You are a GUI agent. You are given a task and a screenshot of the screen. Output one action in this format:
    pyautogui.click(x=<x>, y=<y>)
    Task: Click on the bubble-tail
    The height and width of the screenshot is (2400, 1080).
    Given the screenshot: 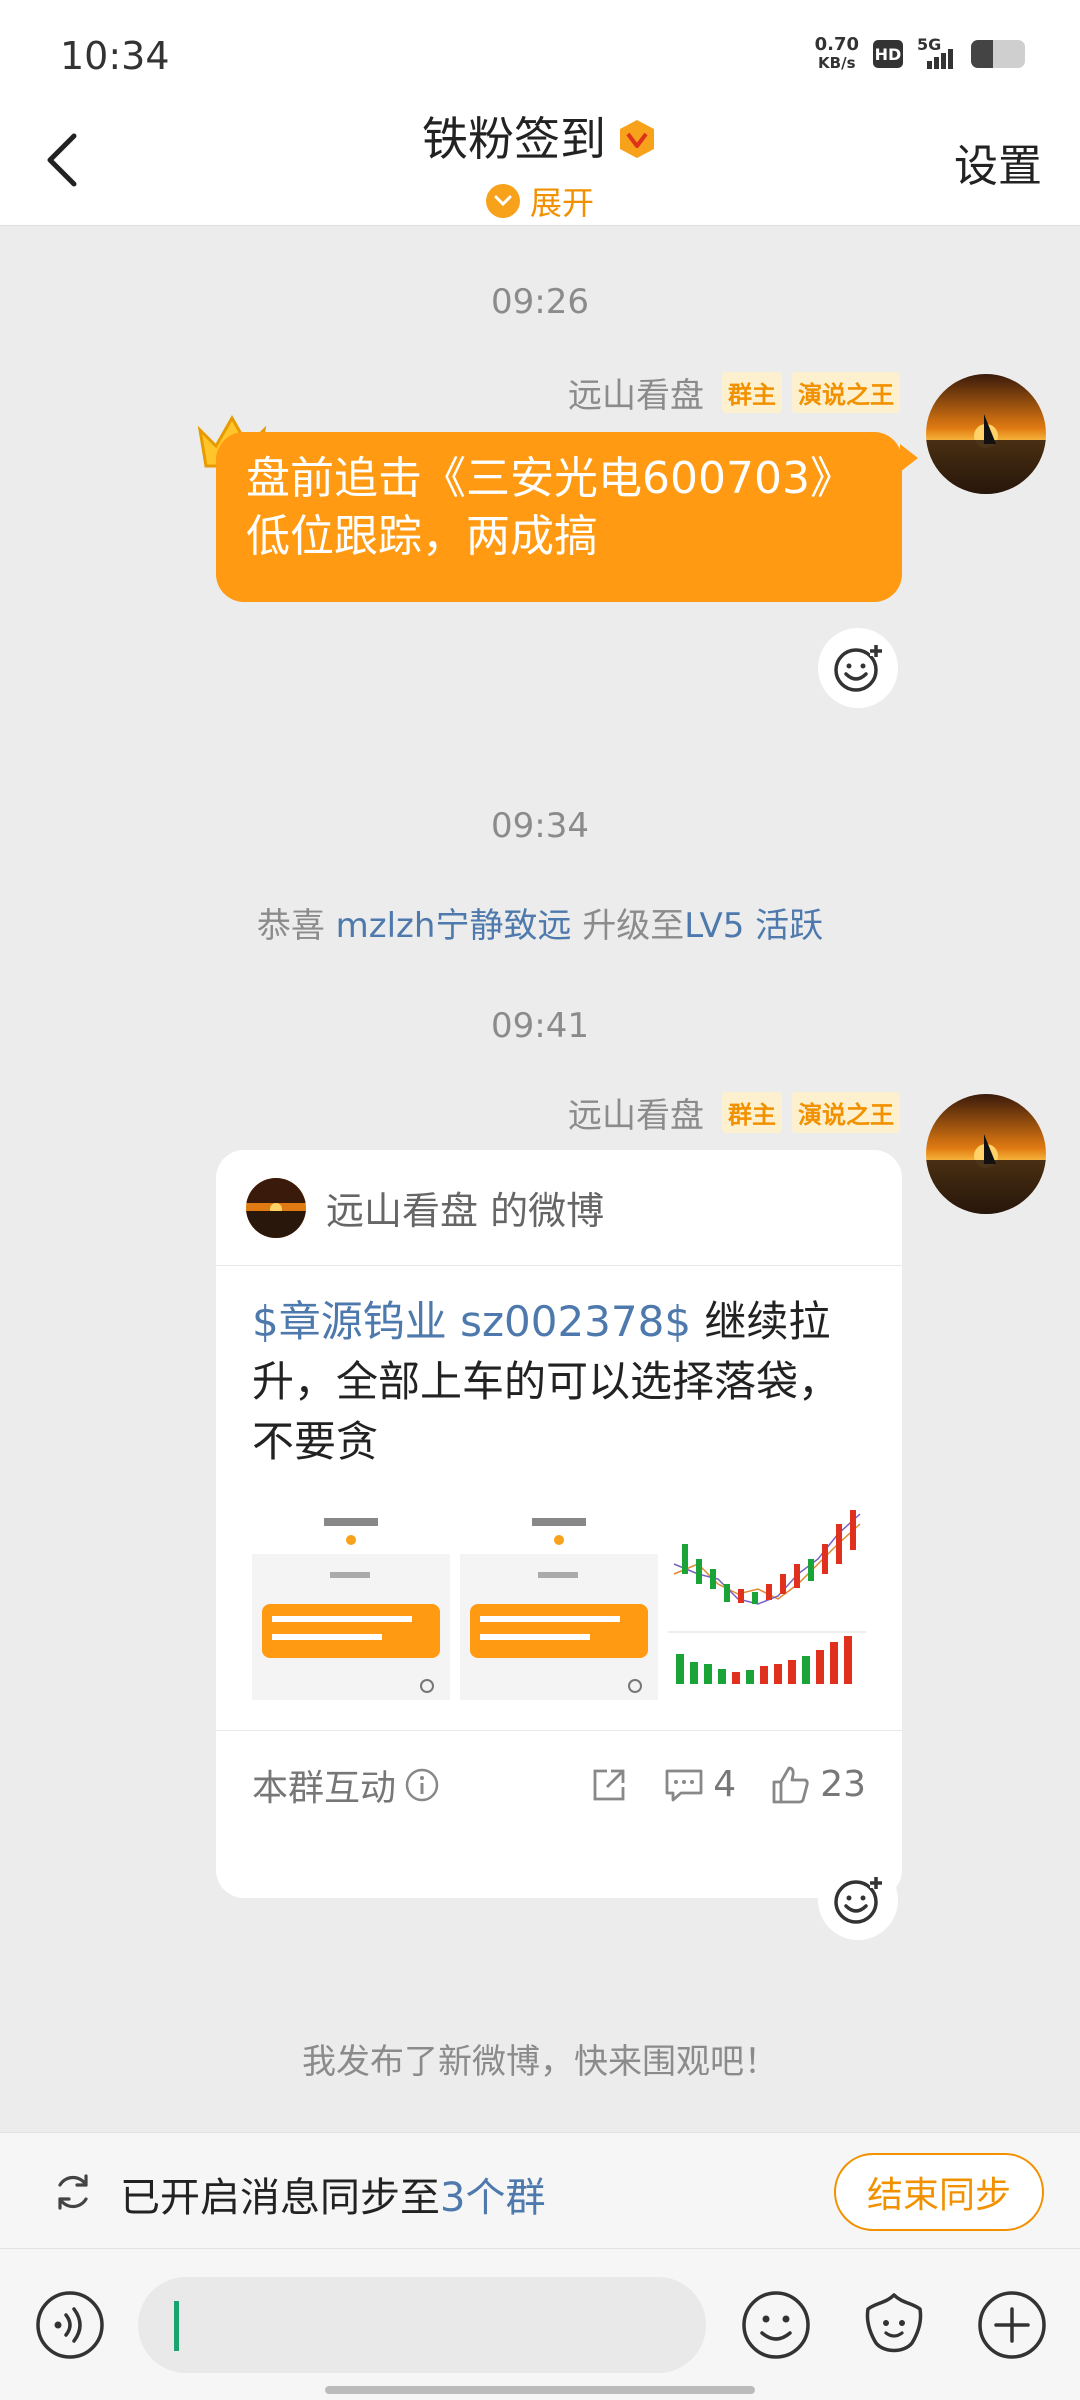 What is the action you would take?
    pyautogui.click(x=909, y=458)
    